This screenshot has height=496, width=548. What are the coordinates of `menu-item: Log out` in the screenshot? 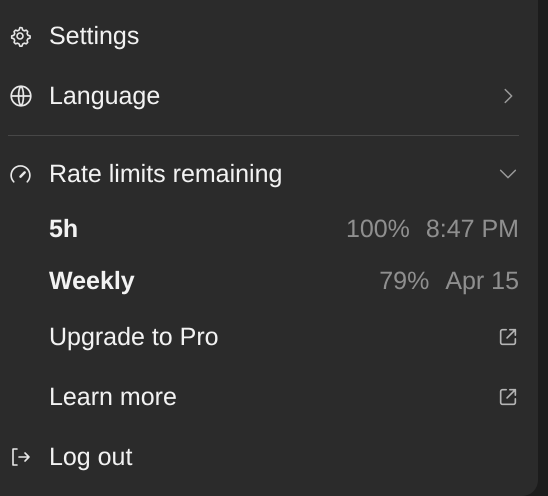 It's located at (263, 457).